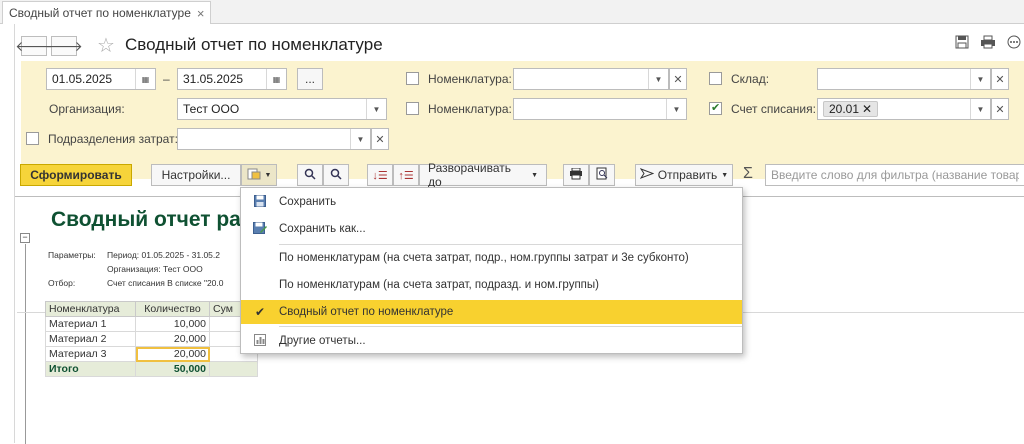 Image resolution: width=1024 pixels, height=444 pixels. I want to click on date-from-field: 01.05.2025 ▦, so click(101, 79).